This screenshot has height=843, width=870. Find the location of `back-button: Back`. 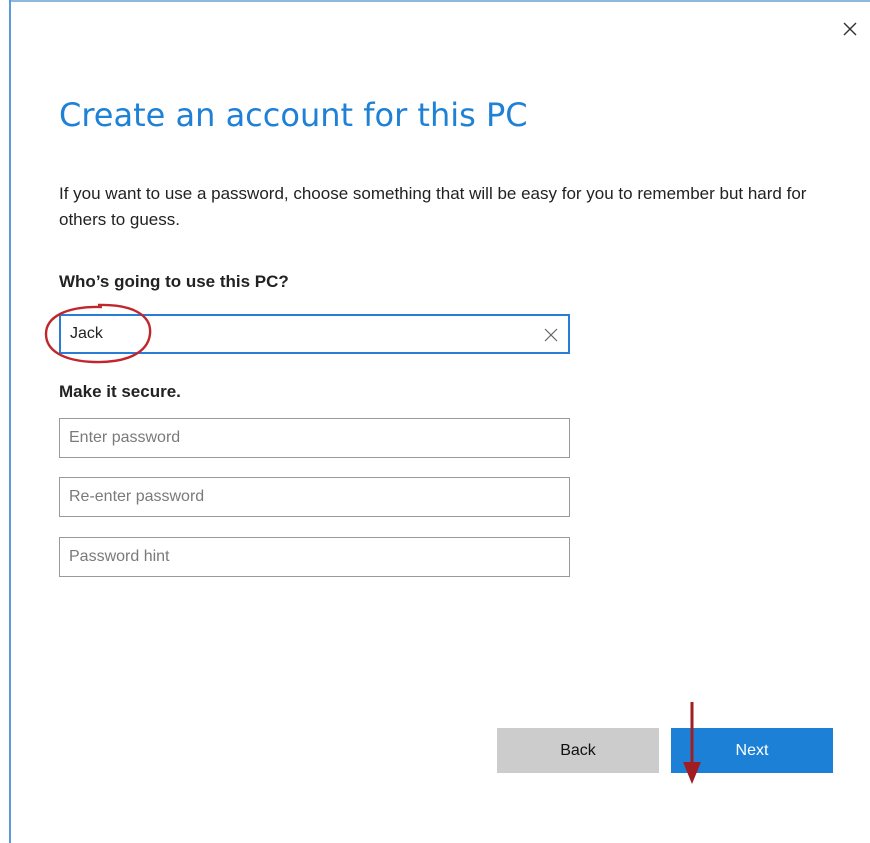

back-button: Back is located at coordinates (578, 750).